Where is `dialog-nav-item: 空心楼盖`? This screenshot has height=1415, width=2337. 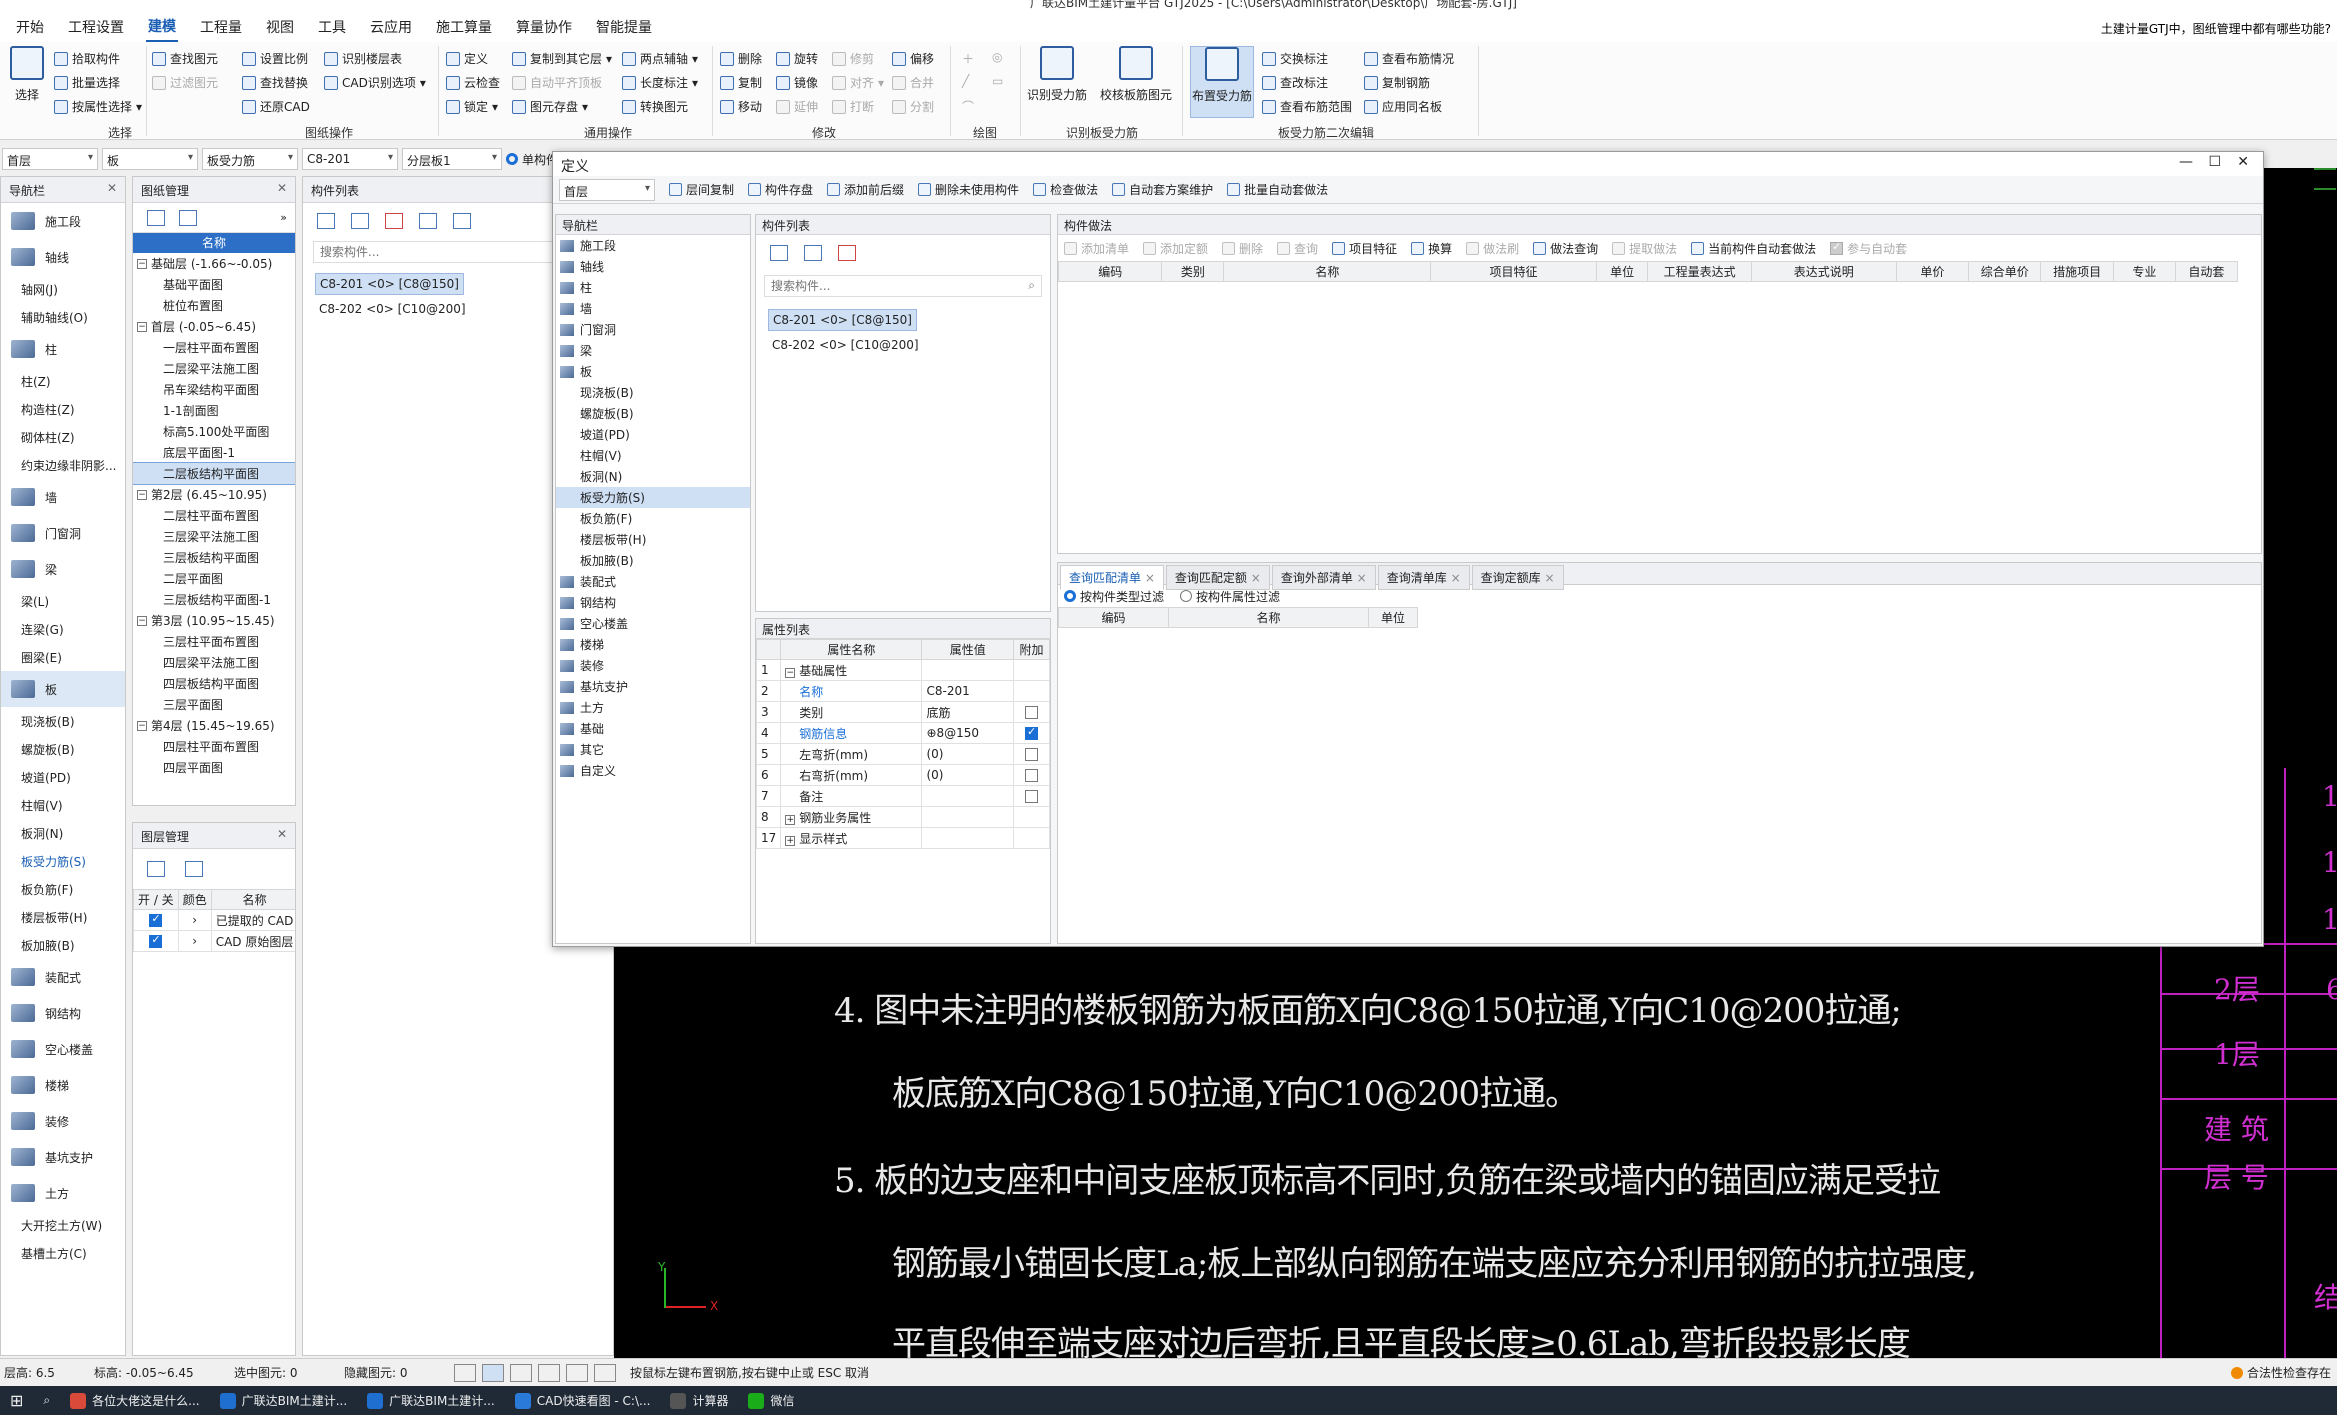 dialog-nav-item: 空心楼盖 is located at coordinates (653, 623).